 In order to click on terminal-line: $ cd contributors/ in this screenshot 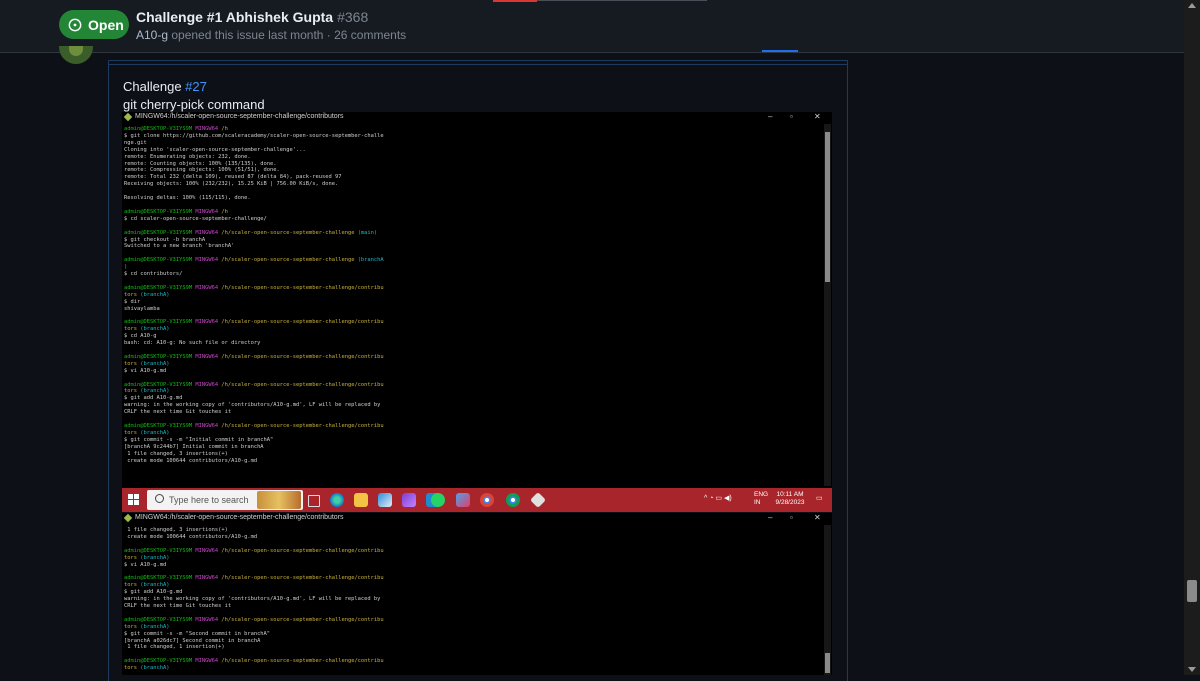, I will do `click(471, 274)`.